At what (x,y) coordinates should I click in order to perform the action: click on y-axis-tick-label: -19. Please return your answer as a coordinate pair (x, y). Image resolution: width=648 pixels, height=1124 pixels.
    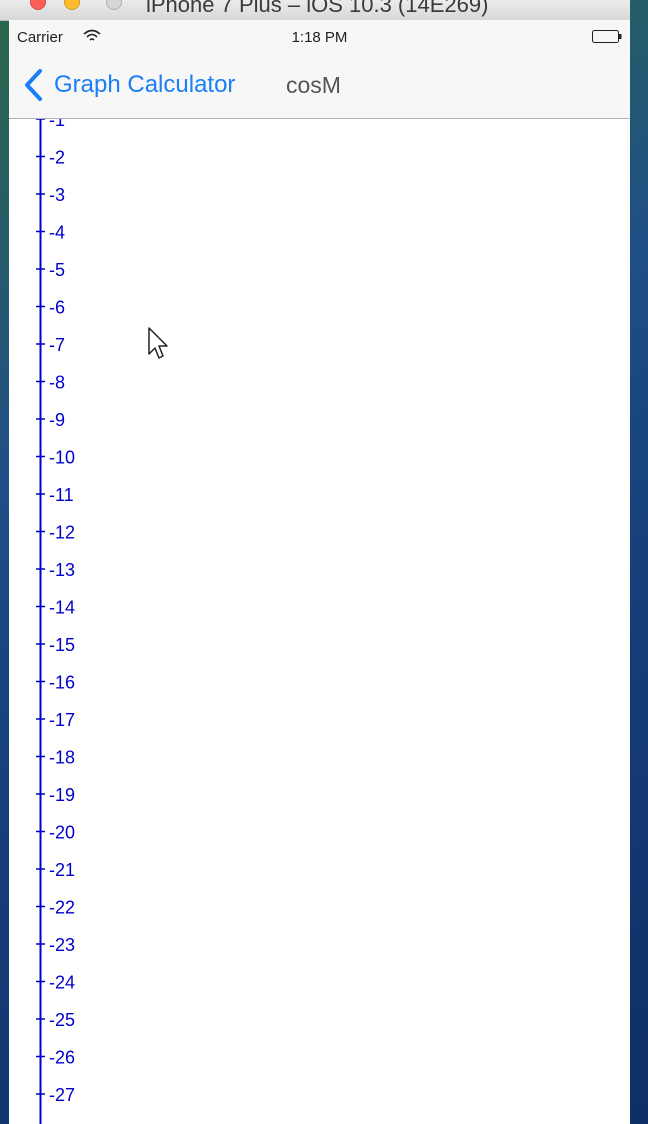
    Looking at the image, I should click on (62, 795).